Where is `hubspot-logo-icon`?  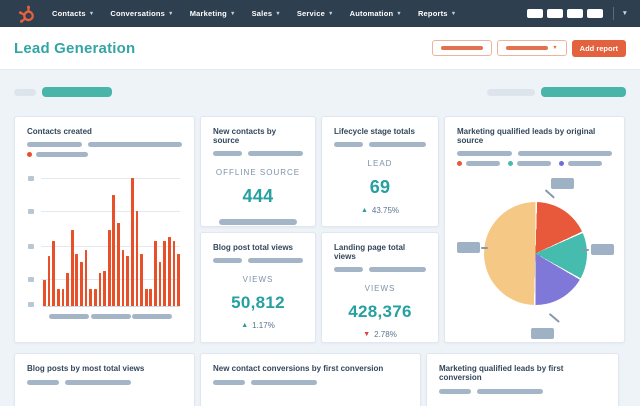
hubspot-logo-icon is located at coordinates (27, 14).